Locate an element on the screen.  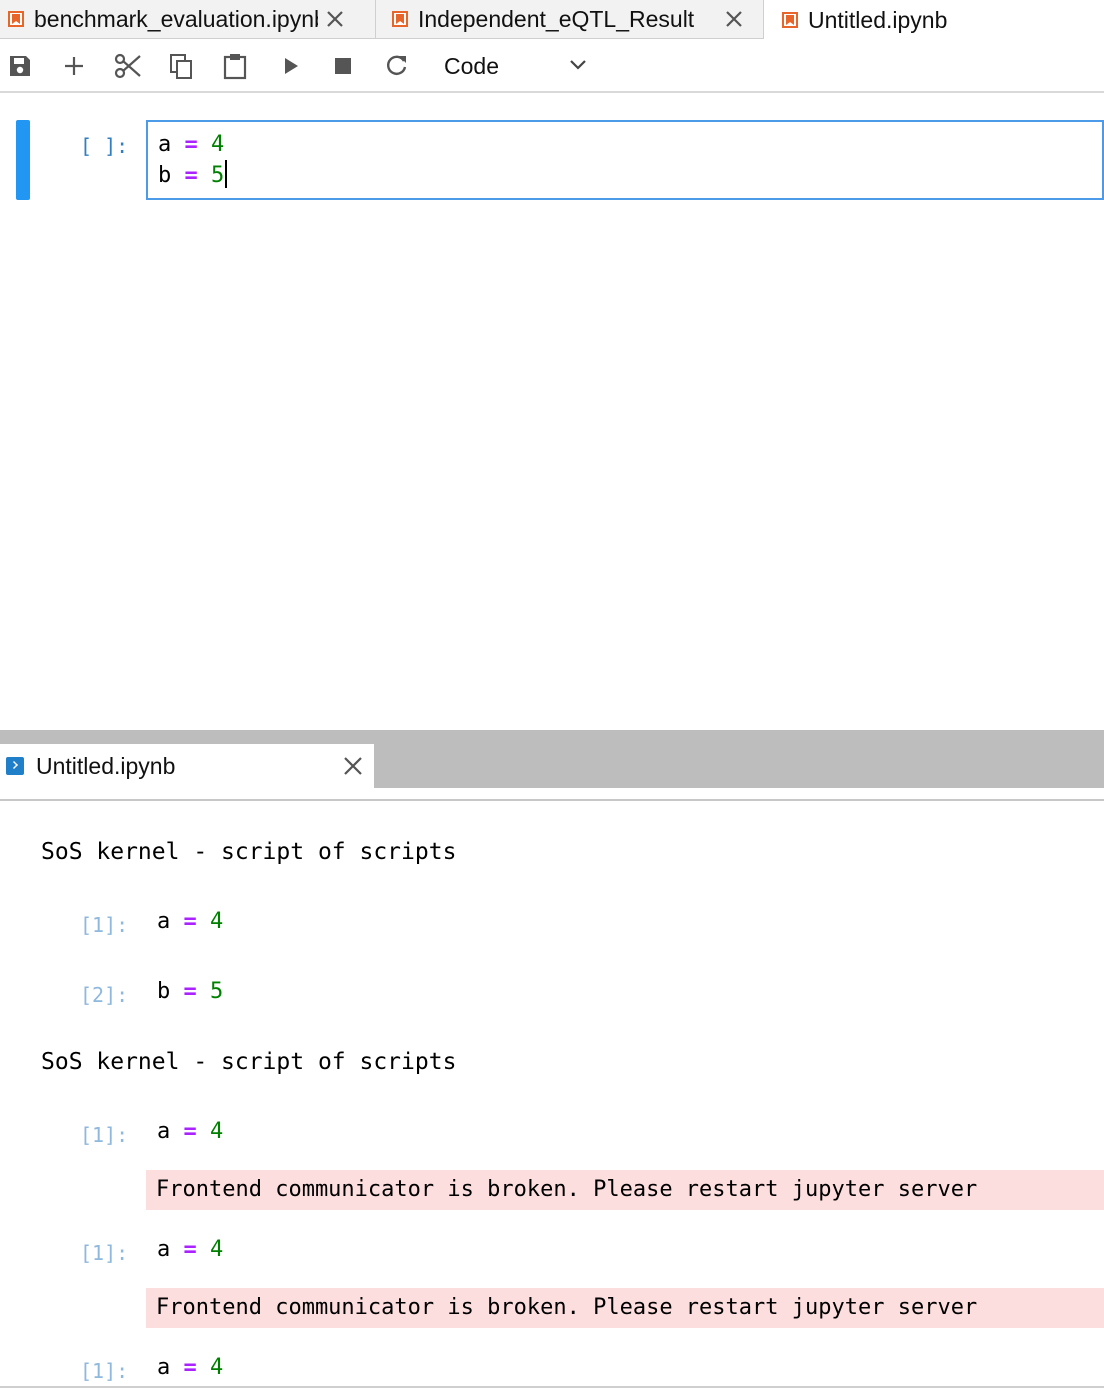
input-prompt: [ ]: is located at coordinates (104, 146).